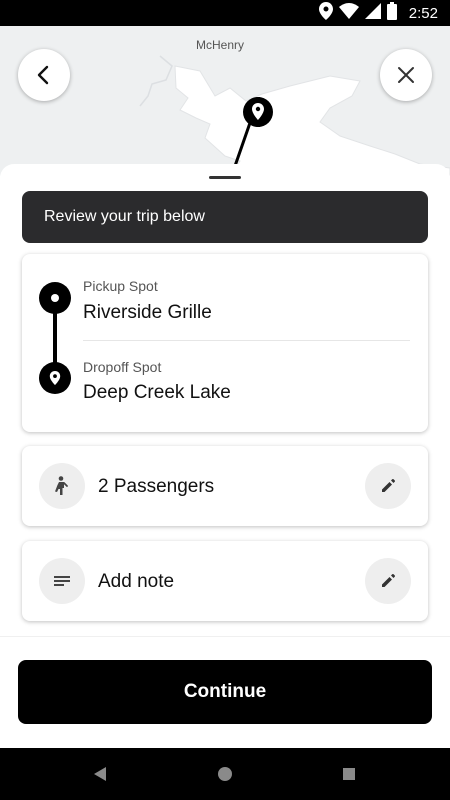 The height and width of the screenshot is (800, 450). Describe the element at coordinates (225, 486) in the screenshot. I see `passengers-card: 2 Passengers` at that location.